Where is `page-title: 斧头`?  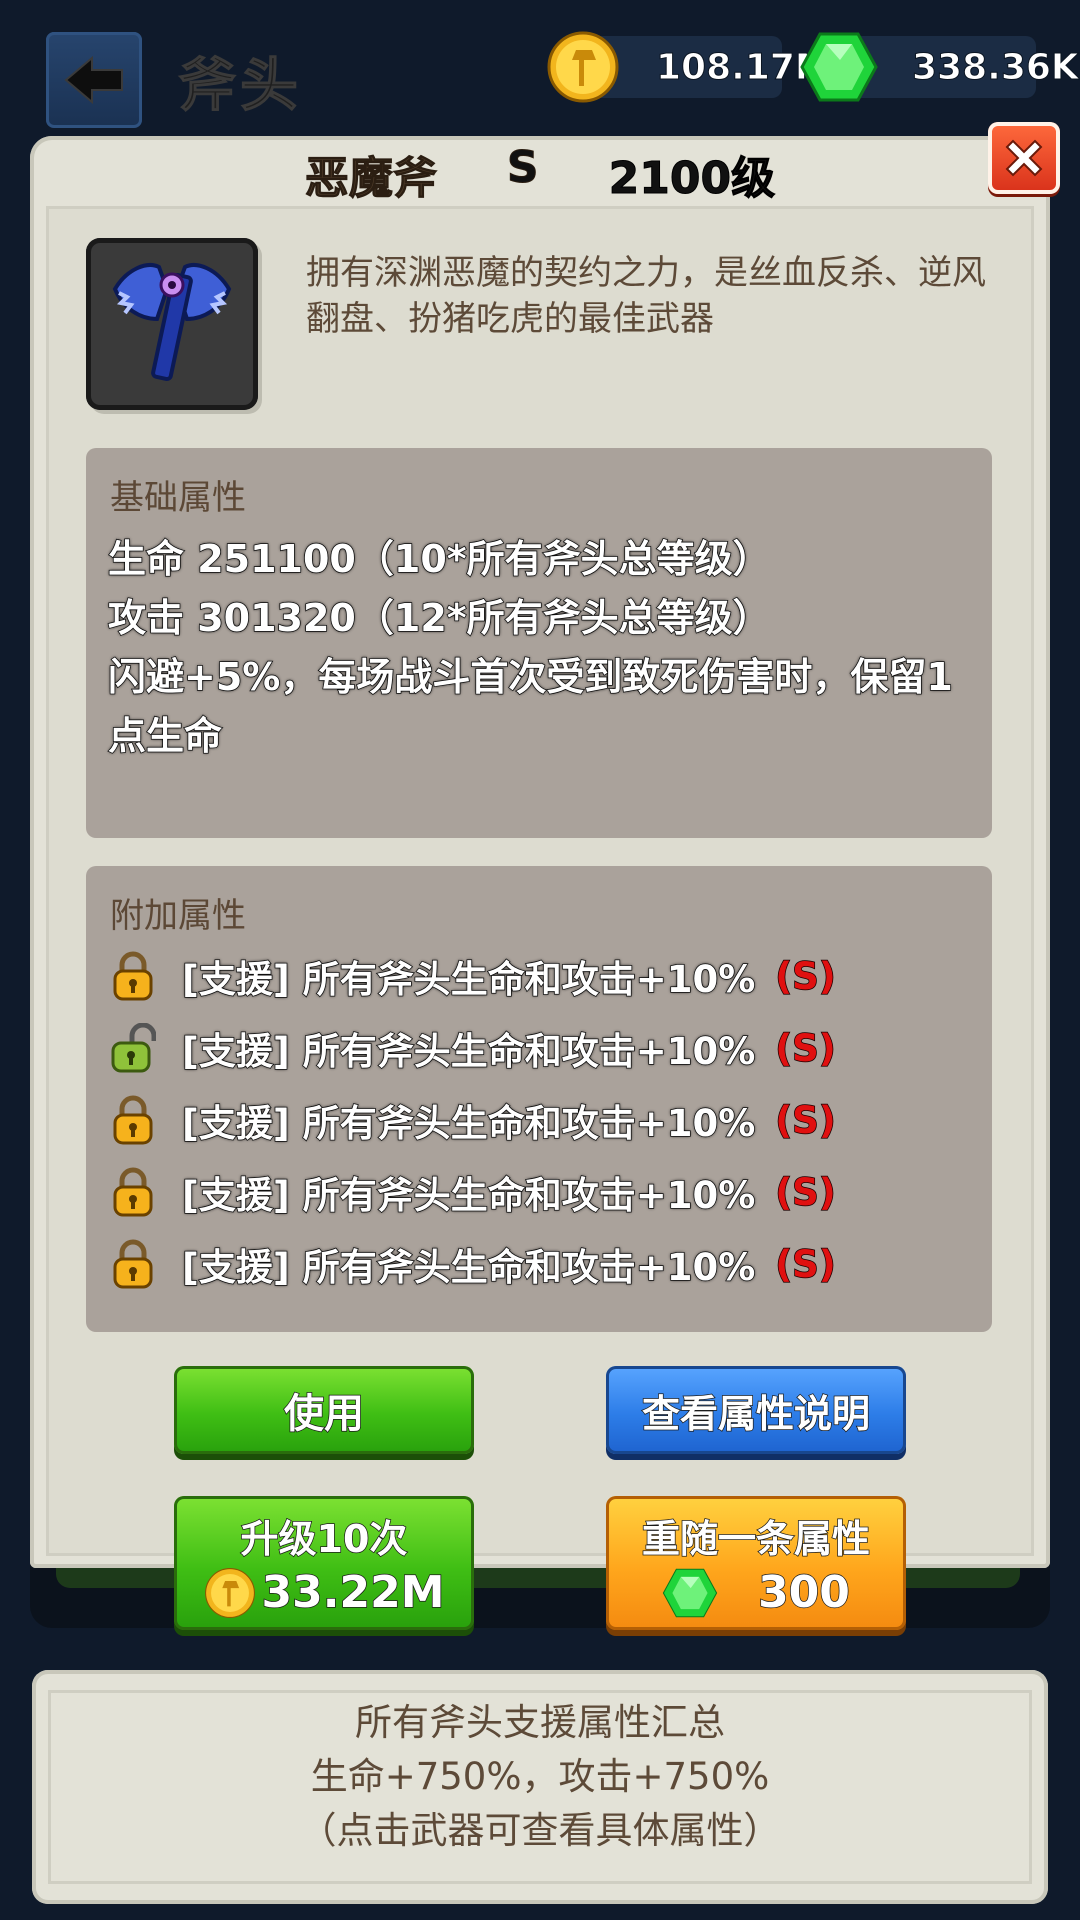 page-title: 斧头 is located at coordinates (240, 85).